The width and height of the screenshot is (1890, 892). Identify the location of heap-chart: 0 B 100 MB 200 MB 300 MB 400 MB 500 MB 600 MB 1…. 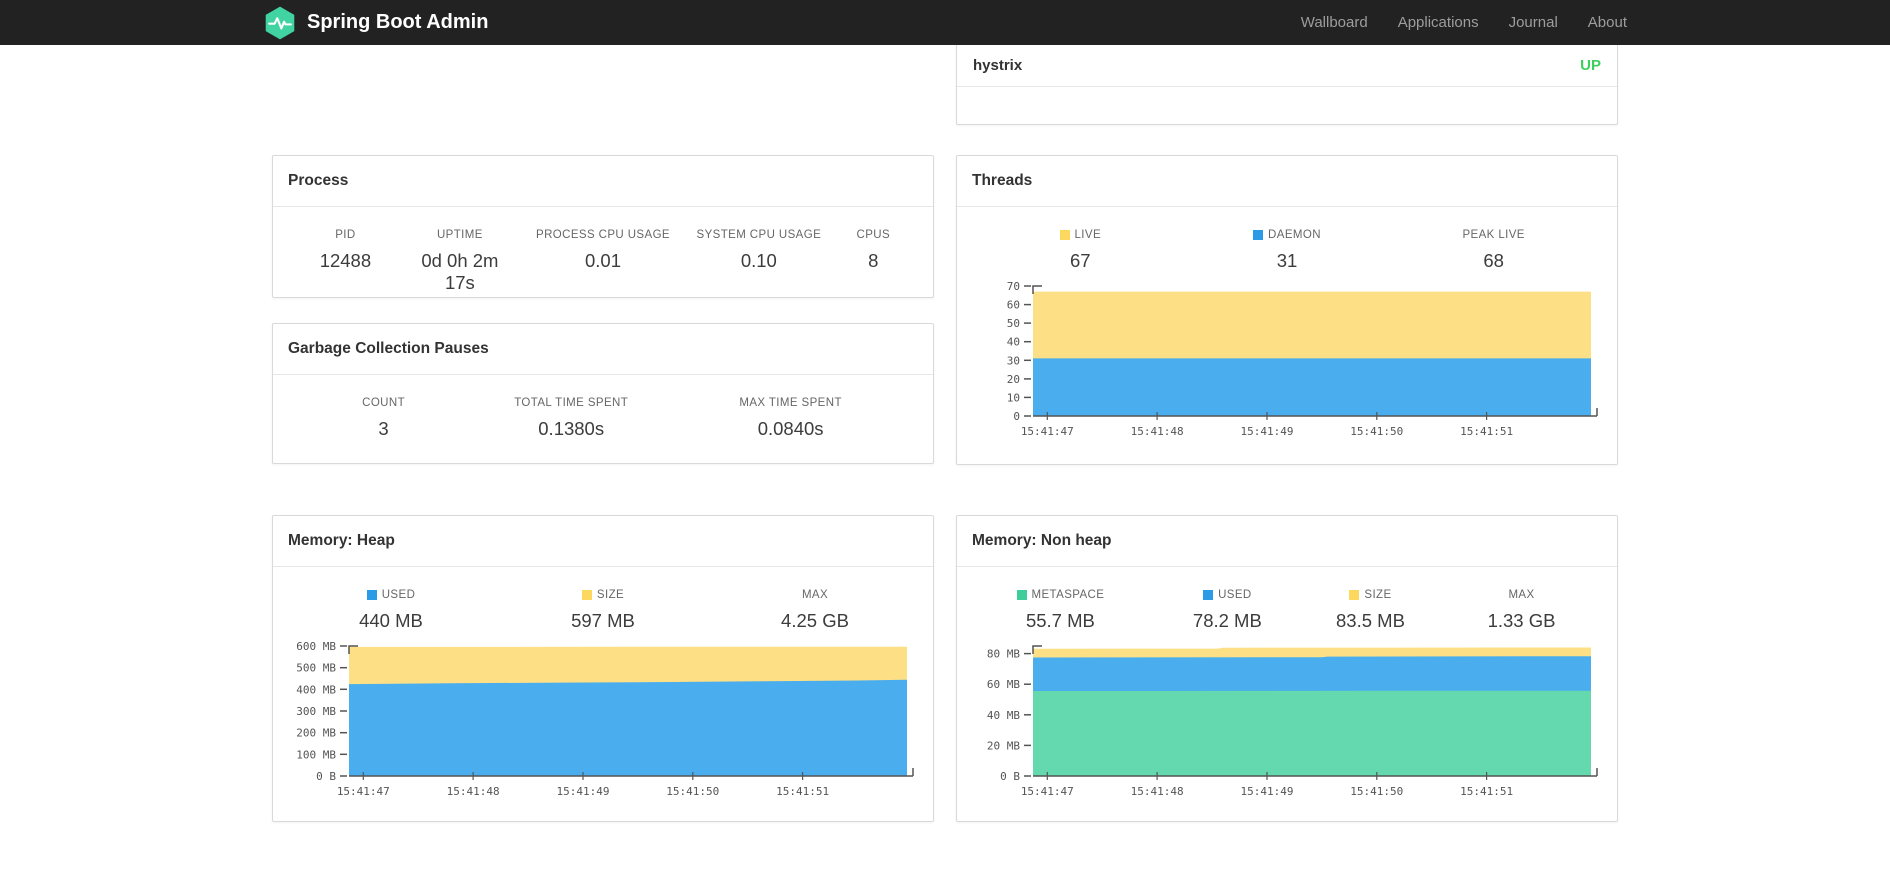
(603, 722).